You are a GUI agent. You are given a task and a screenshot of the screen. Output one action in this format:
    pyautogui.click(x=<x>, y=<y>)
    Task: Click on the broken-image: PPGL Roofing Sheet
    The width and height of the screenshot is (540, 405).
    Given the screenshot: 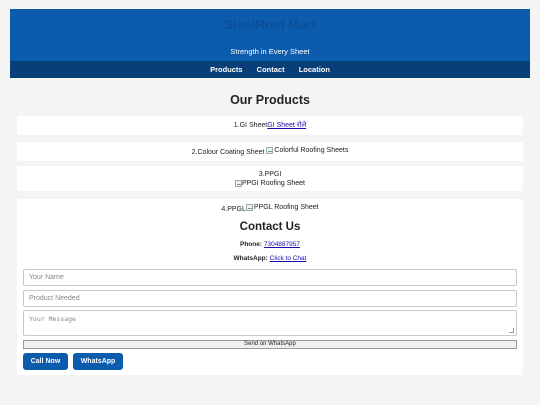 What is the action you would take?
    pyautogui.click(x=282, y=207)
    